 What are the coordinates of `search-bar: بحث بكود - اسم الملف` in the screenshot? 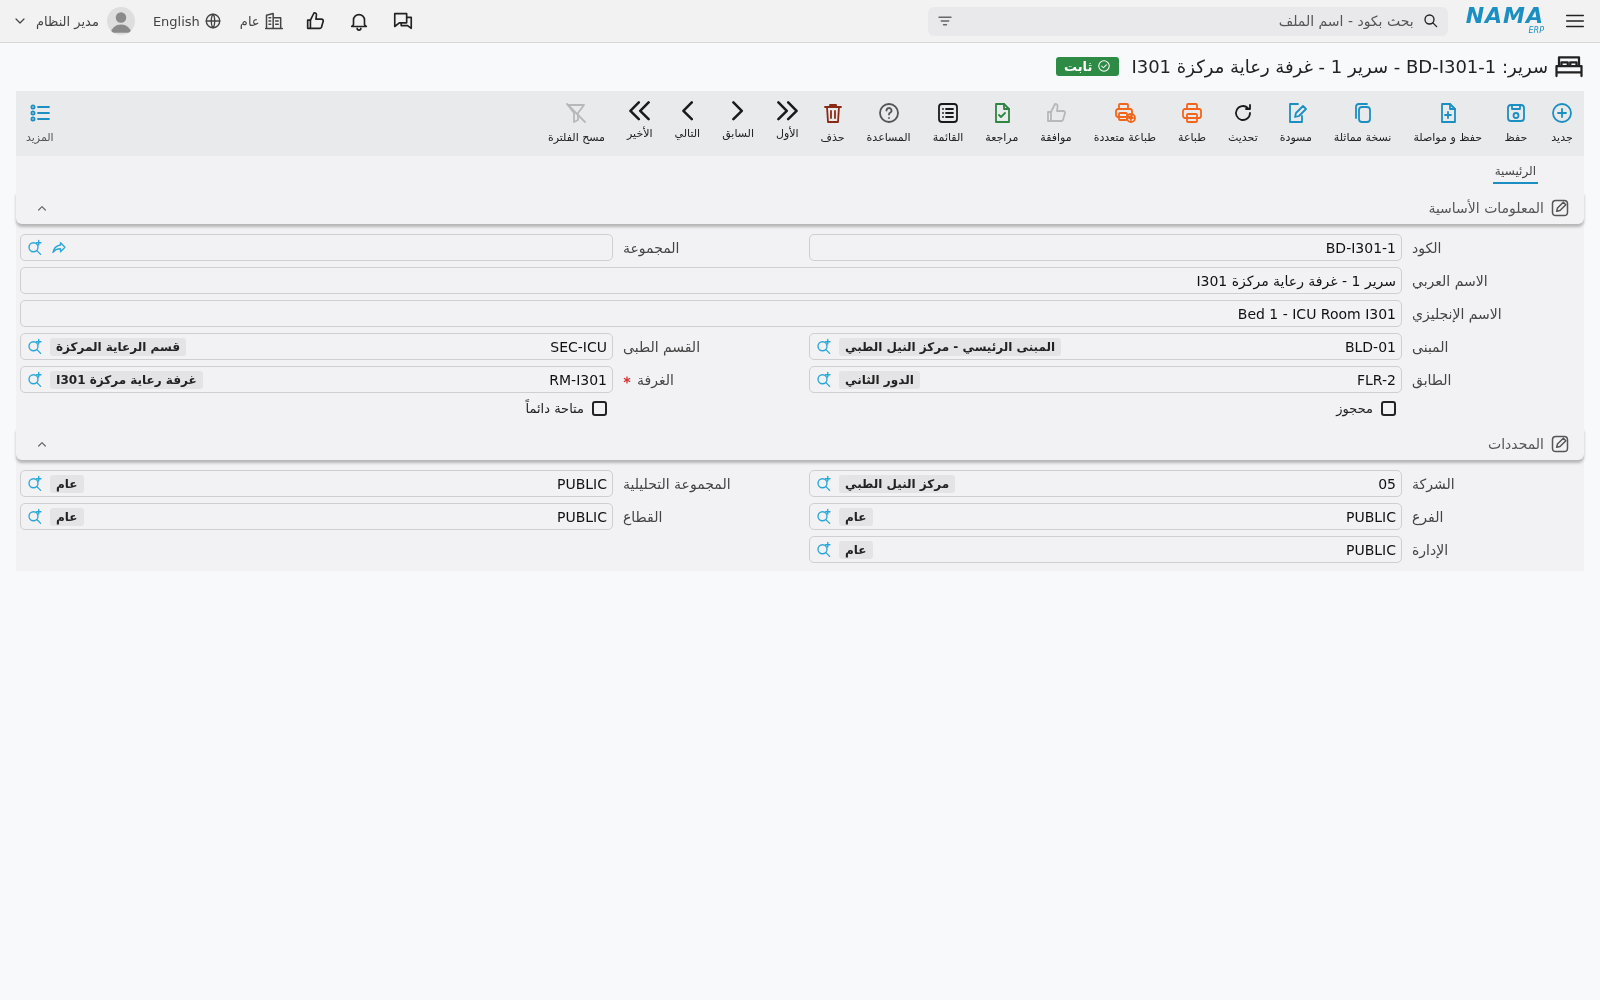 It's located at (1187, 21).